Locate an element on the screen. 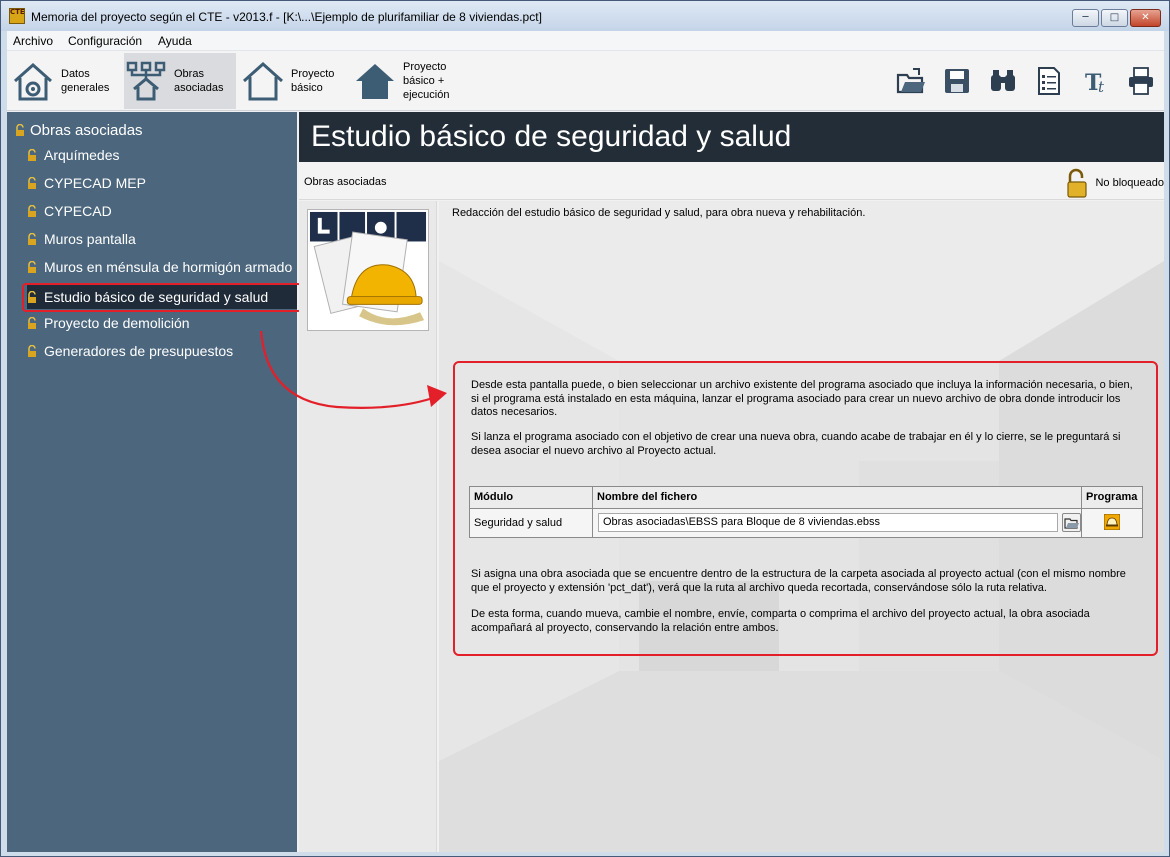  sidebar-item-label: CYPECAD is located at coordinates (78, 211).